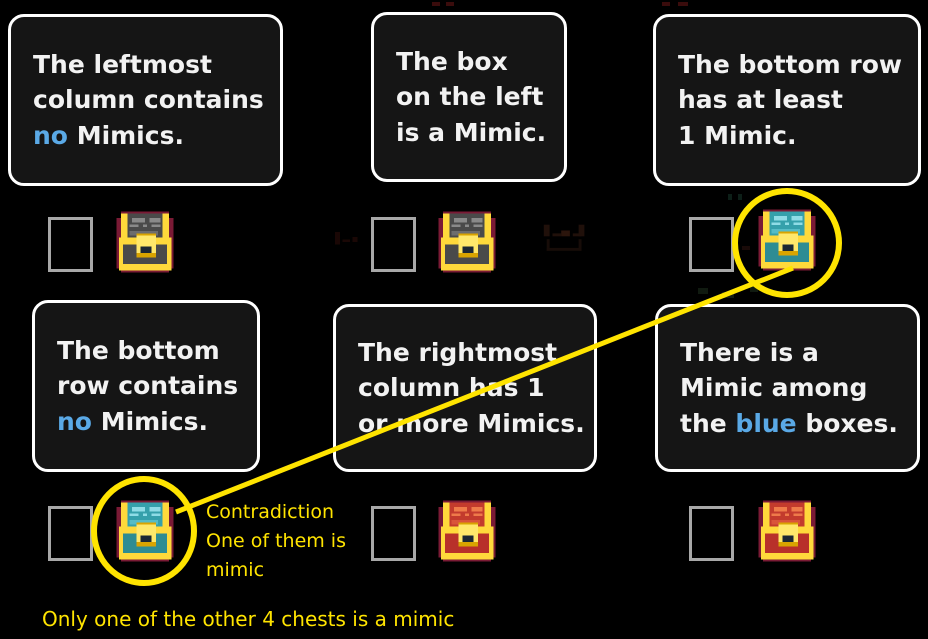  I want to click on contradiction-annotation: Contradiction One of them is mimic, so click(276, 541).